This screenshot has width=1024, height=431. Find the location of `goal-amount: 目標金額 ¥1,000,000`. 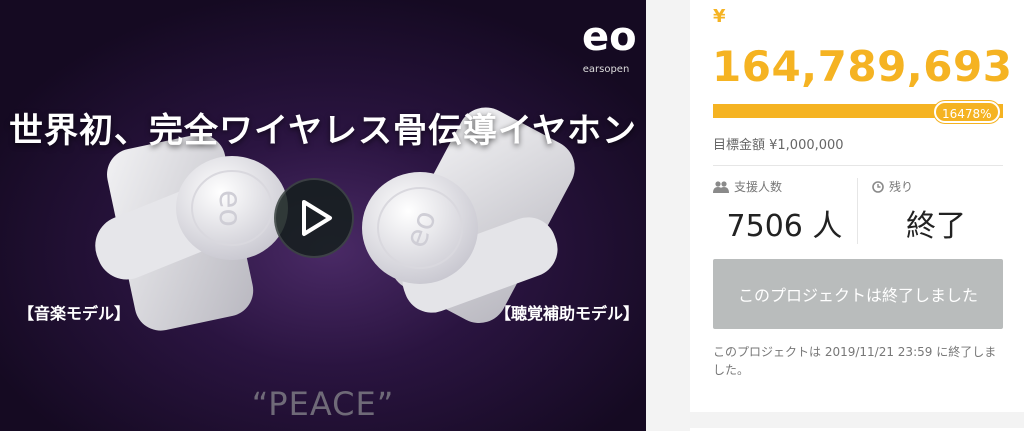

goal-amount: 目標金額 ¥1,000,000 is located at coordinates (778, 145).